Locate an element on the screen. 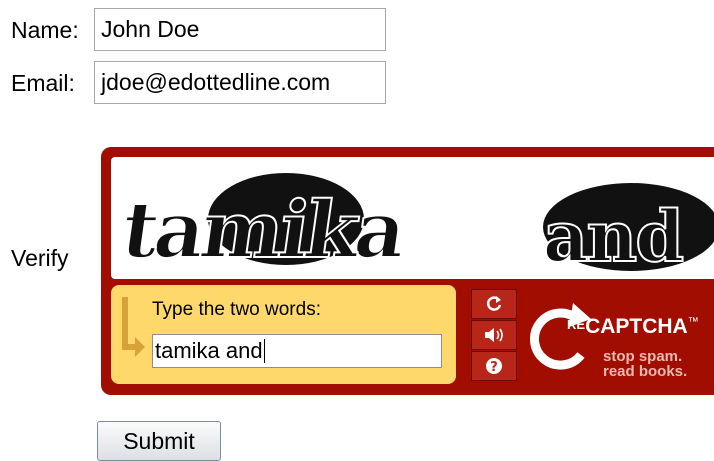 The height and width of the screenshot is (461, 714). email-input: jdoe@edottedline.com is located at coordinates (240, 82).